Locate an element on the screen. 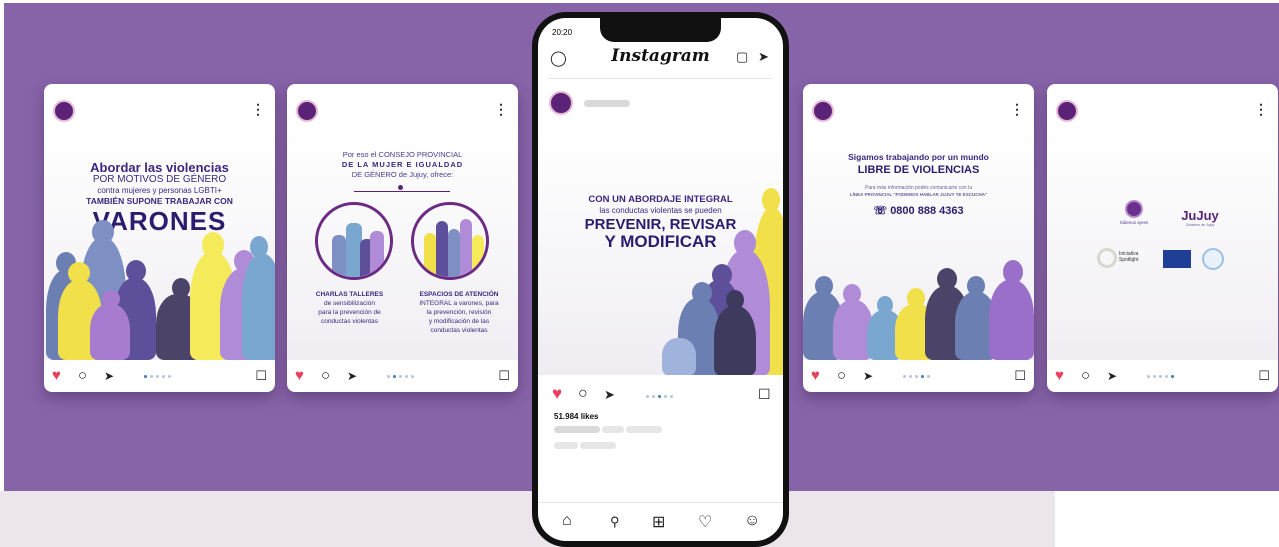 This screenshot has height=547, width=1279. intro-line1: Por eso el CONSEJO PROVINCIAL is located at coordinates (402, 154).